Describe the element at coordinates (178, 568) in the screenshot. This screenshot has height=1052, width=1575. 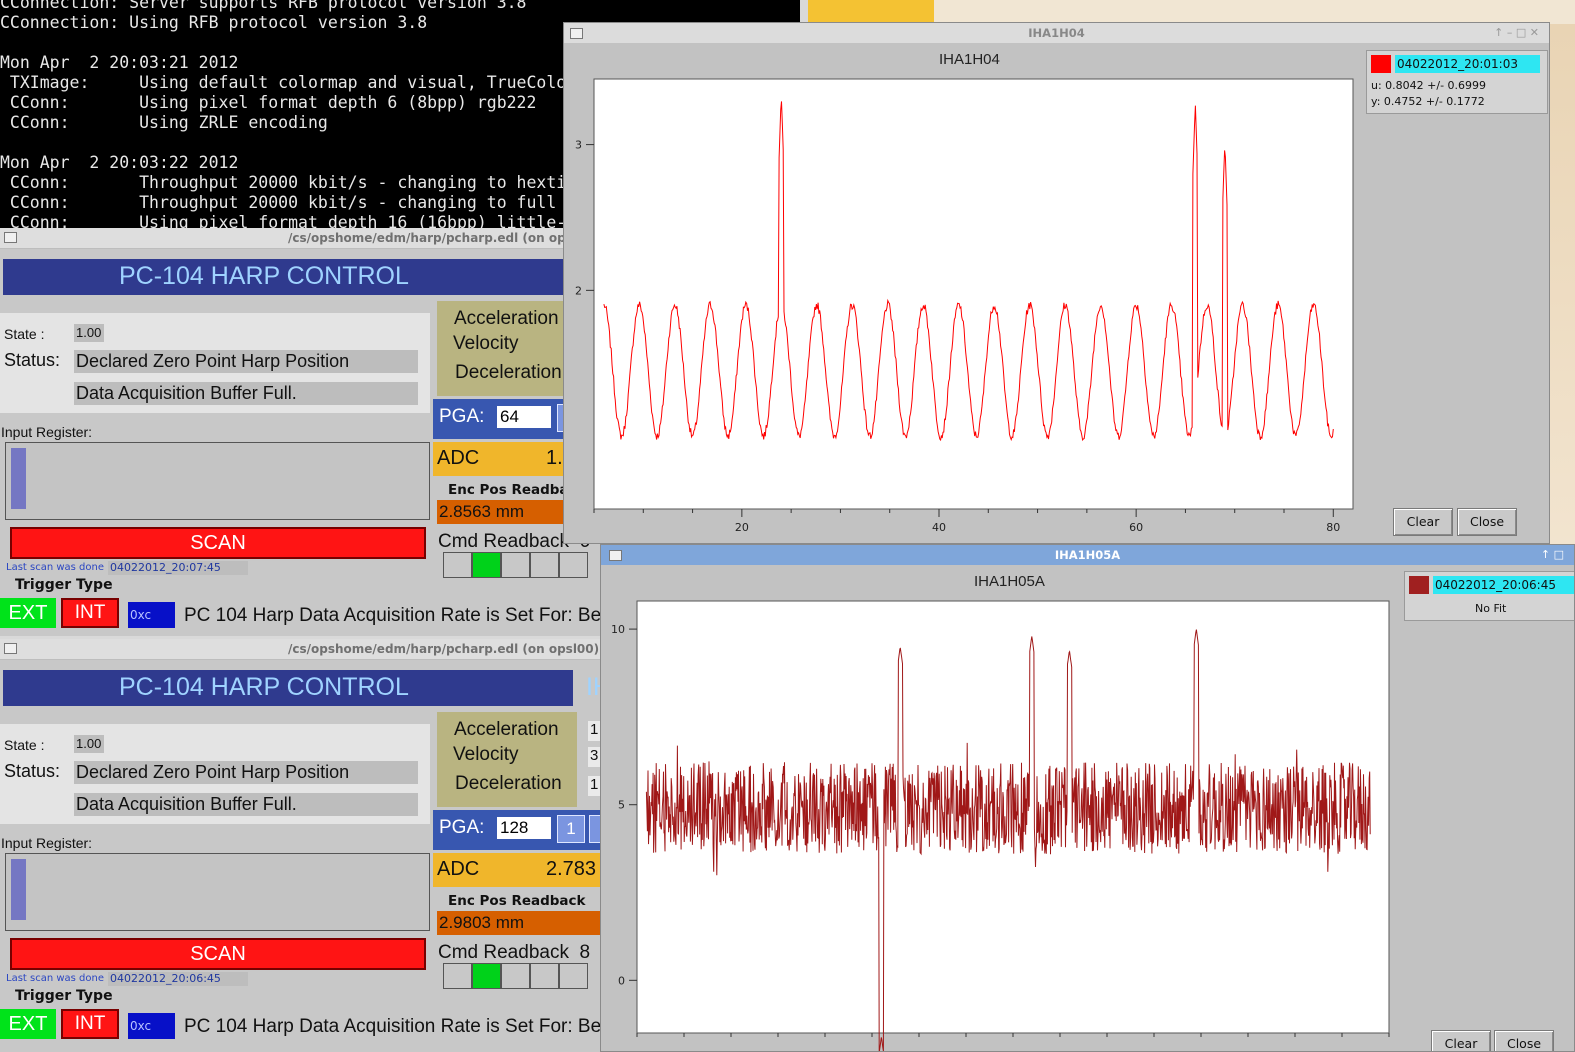
I see `last-scan-value: 04022012_20:07:45` at that location.